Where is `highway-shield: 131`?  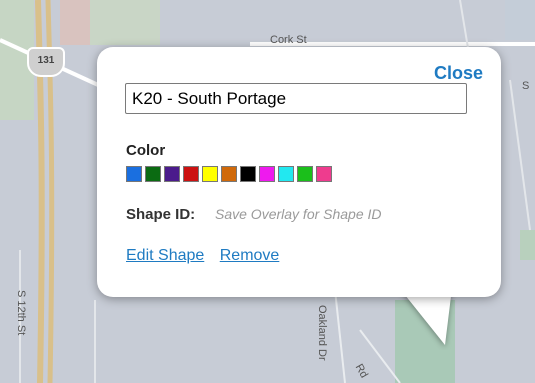
highway-shield: 131 is located at coordinates (46, 62).